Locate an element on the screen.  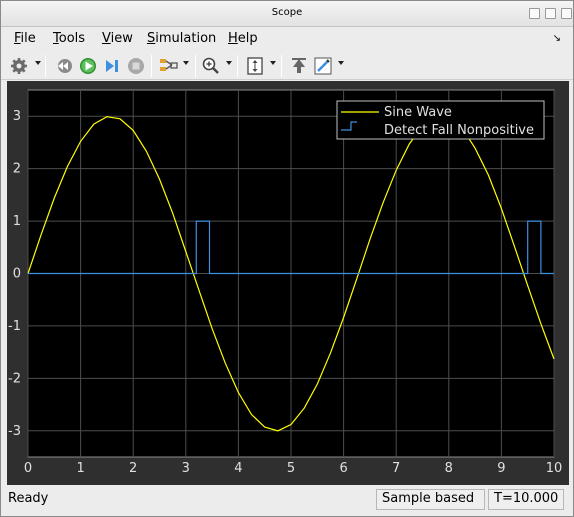
x-tick-label: 10 is located at coordinates (554, 468).